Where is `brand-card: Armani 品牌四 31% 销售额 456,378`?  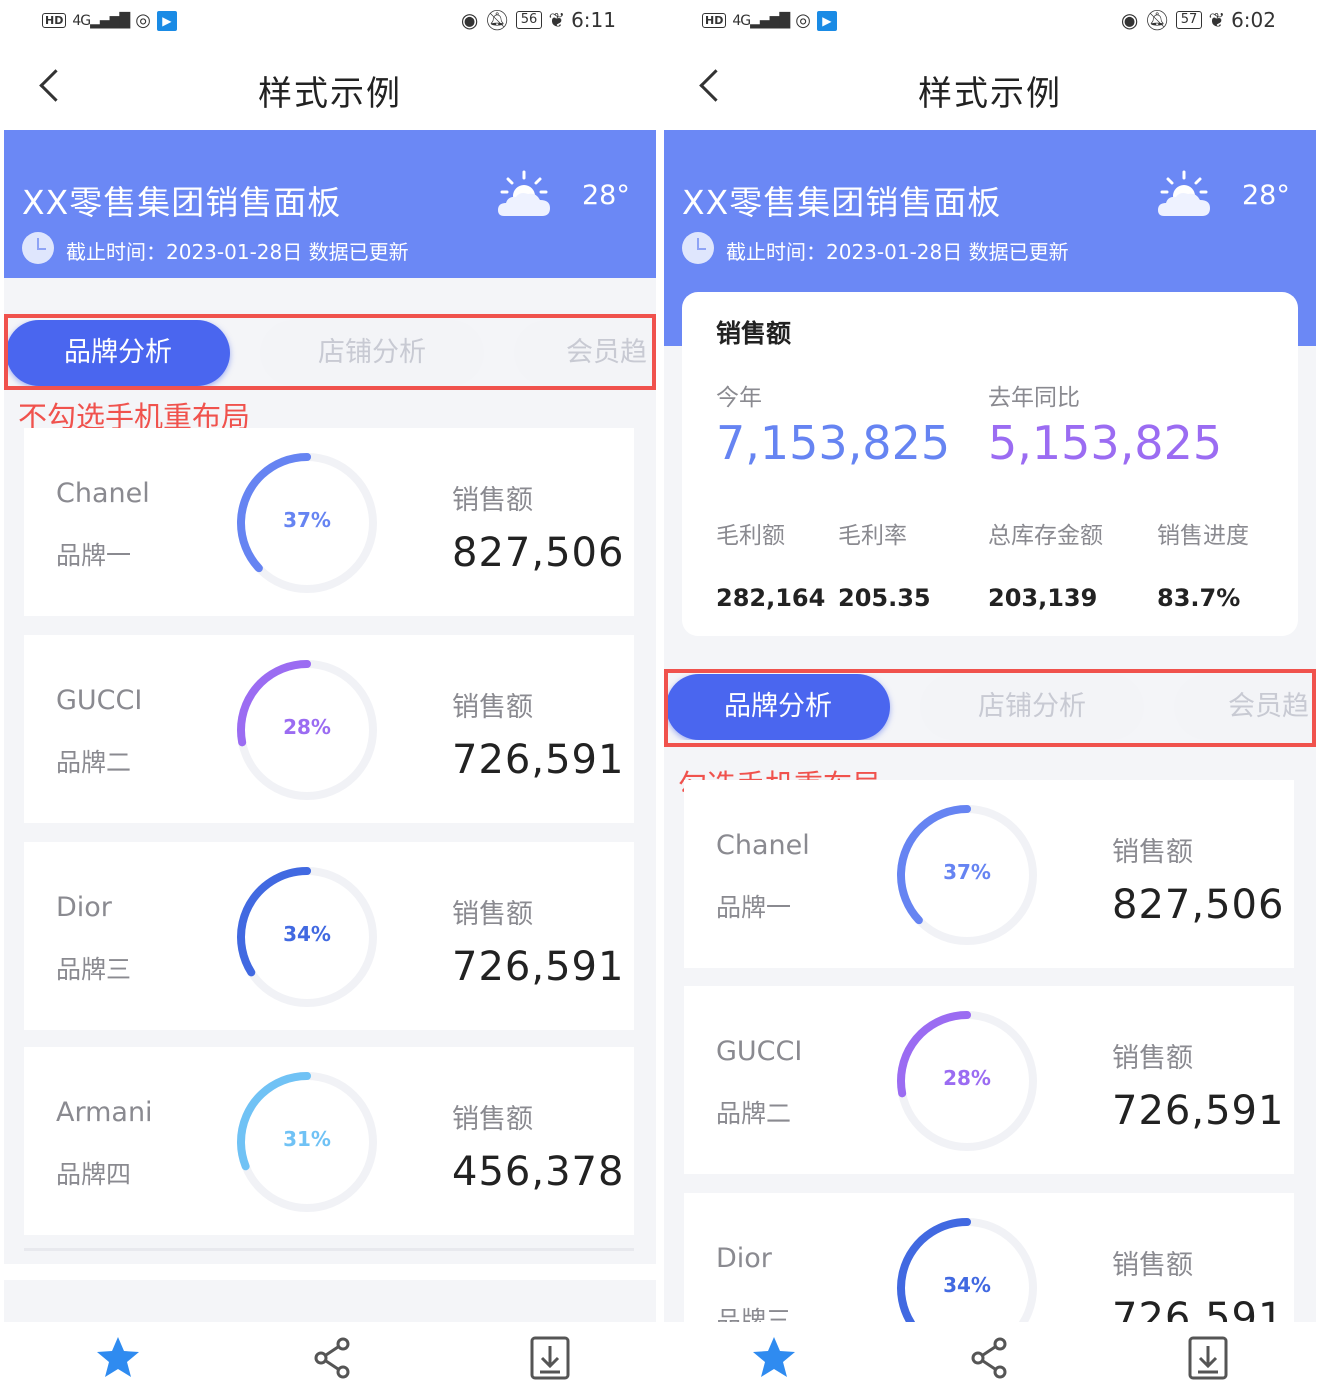
brand-card: Armani 品牌四 31% 销售额 456,378 is located at coordinates (329, 1141).